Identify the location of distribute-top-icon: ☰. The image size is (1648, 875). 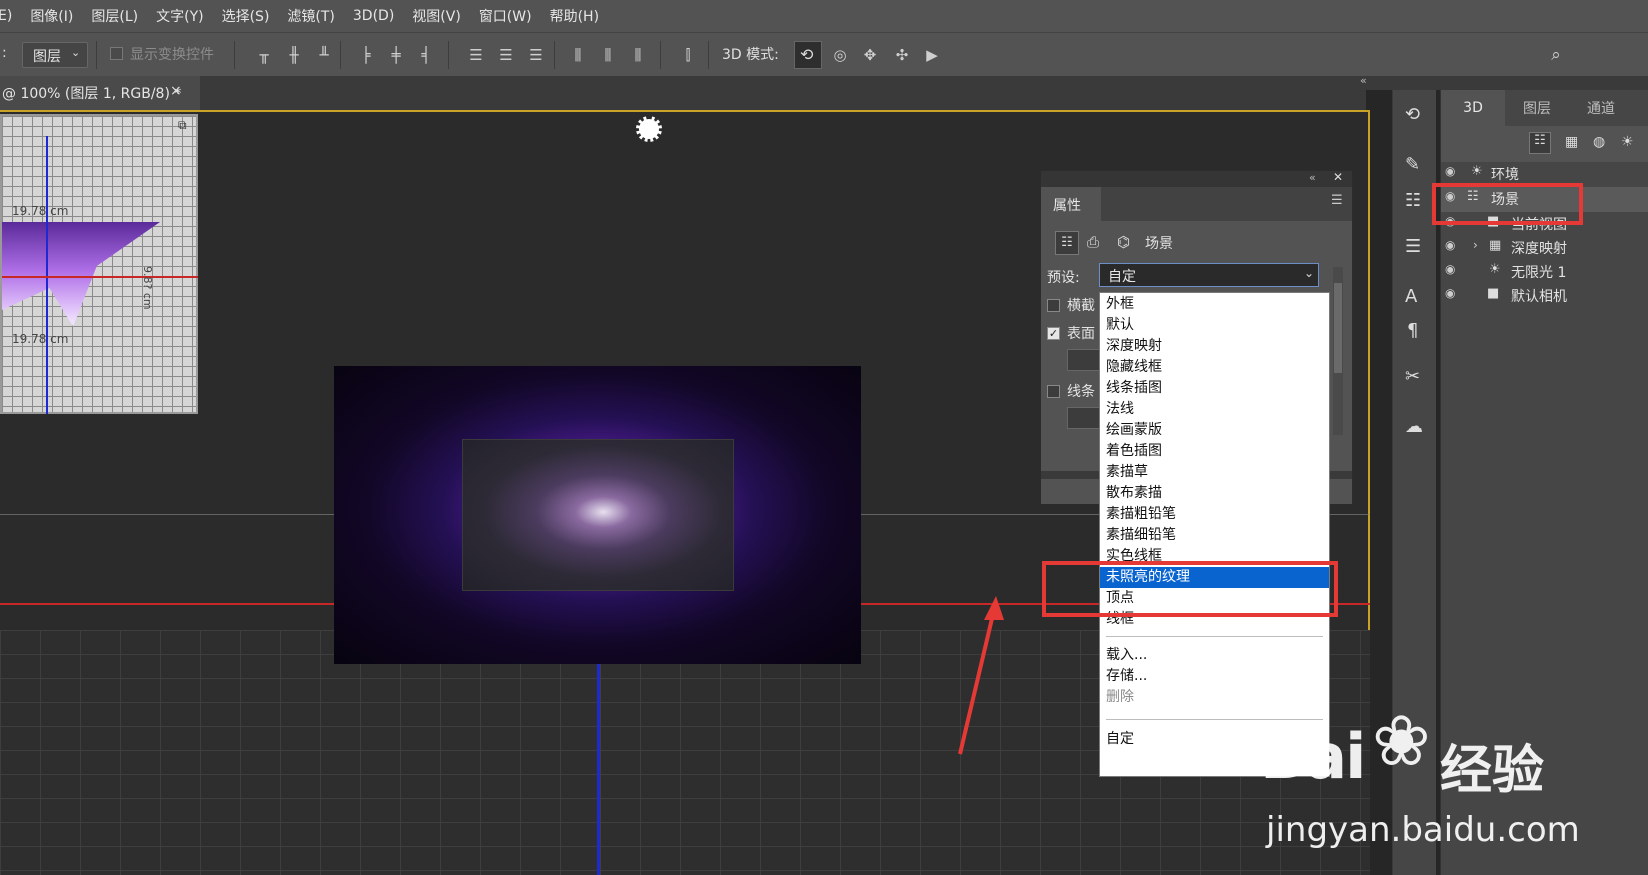
(476, 55).